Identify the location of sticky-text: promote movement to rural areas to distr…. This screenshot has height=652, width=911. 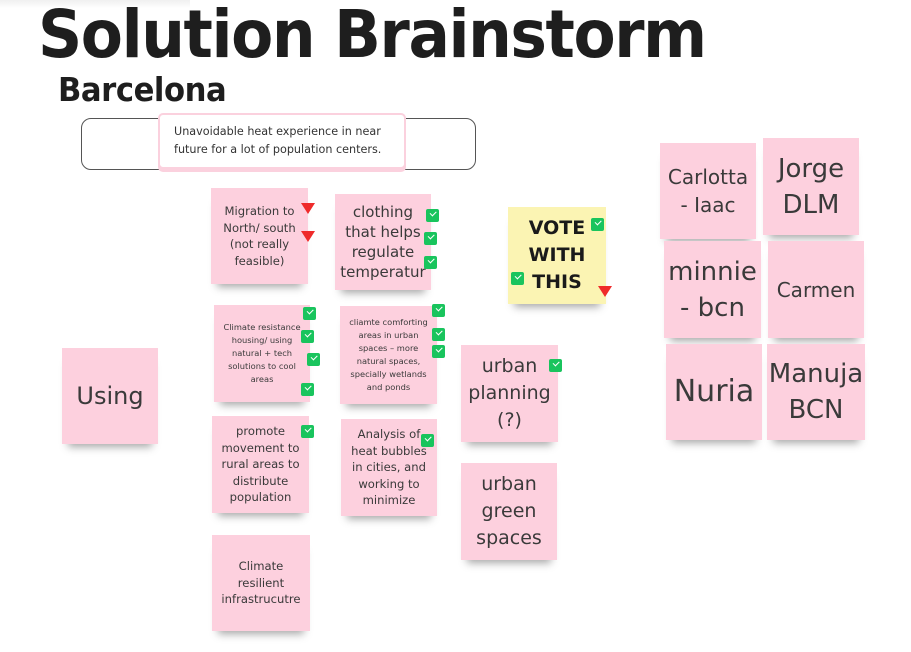
(260, 464).